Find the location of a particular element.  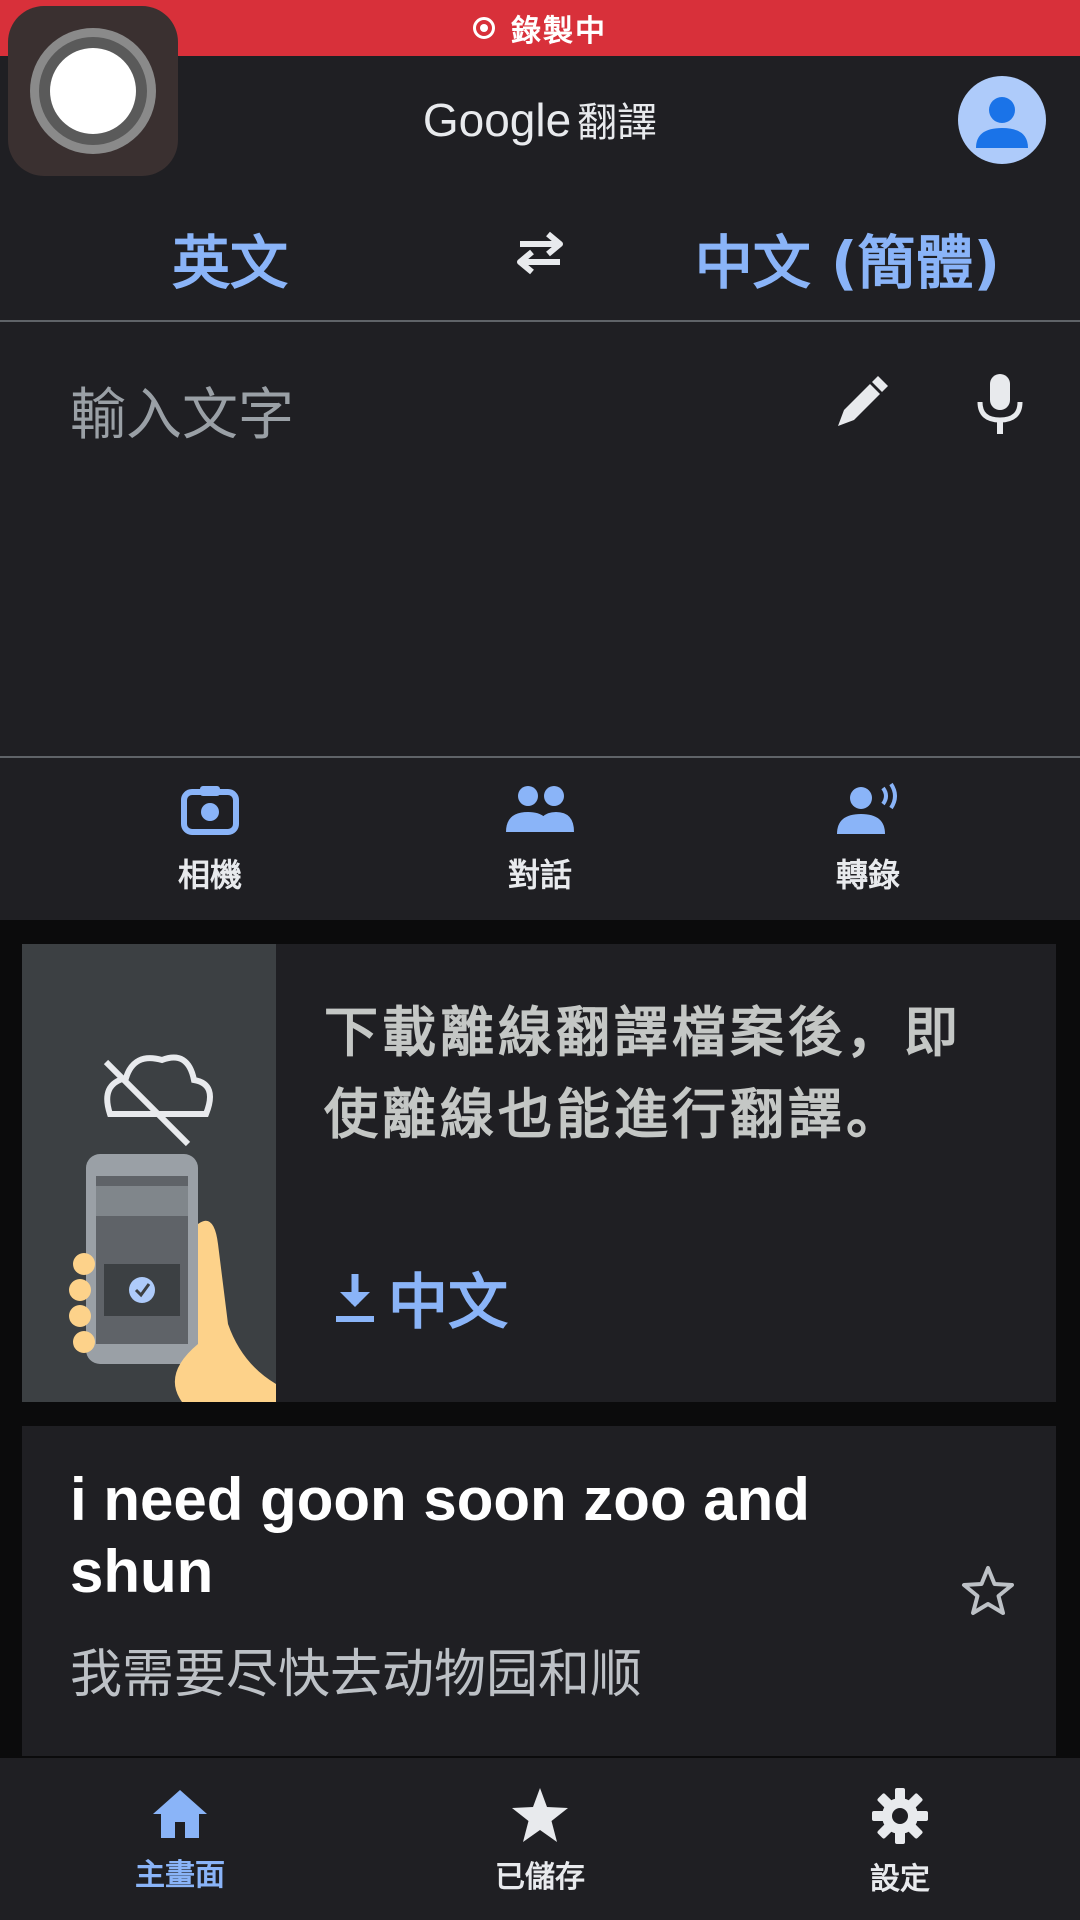

nav-saved-label: 已儲存 is located at coordinates (540, 1877).